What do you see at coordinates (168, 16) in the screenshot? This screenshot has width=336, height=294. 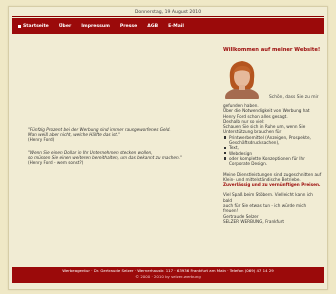 I see `divider` at bounding box center [168, 16].